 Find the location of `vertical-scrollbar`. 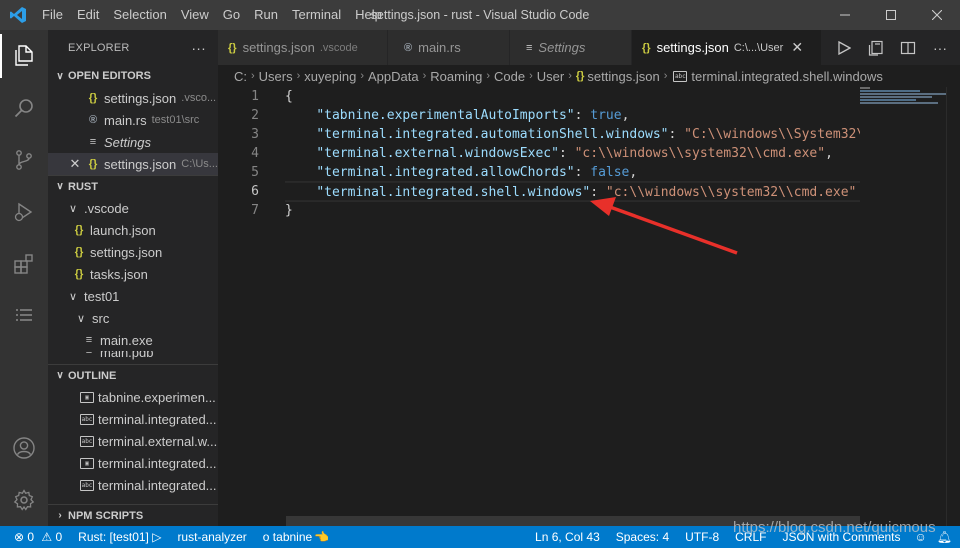

vertical-scrollbar is located at coordinates (953, 306).